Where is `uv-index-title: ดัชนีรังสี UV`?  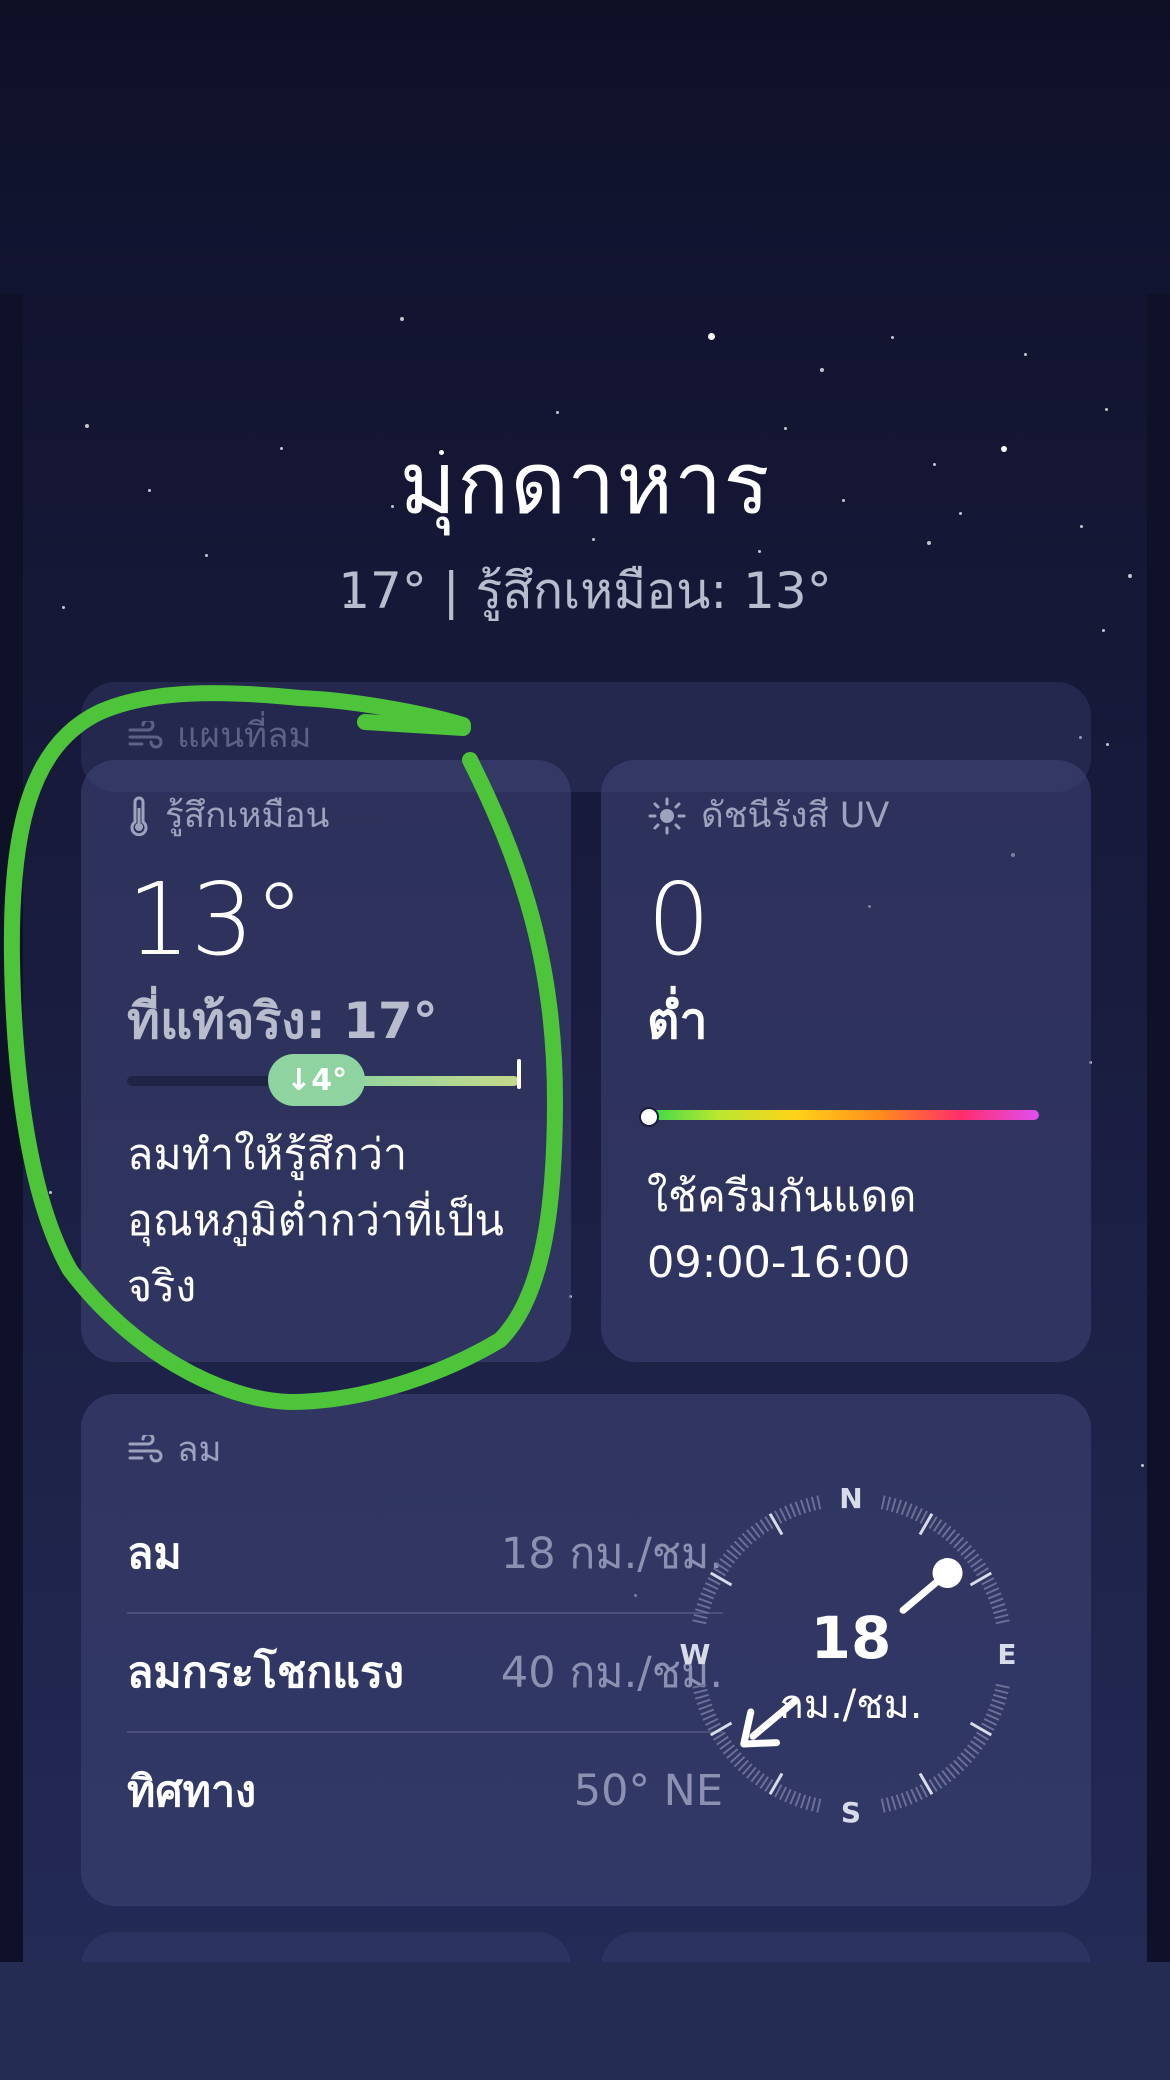
uv-index-title: ดัชนีรังสี UV is located at coordinates (795, 816).